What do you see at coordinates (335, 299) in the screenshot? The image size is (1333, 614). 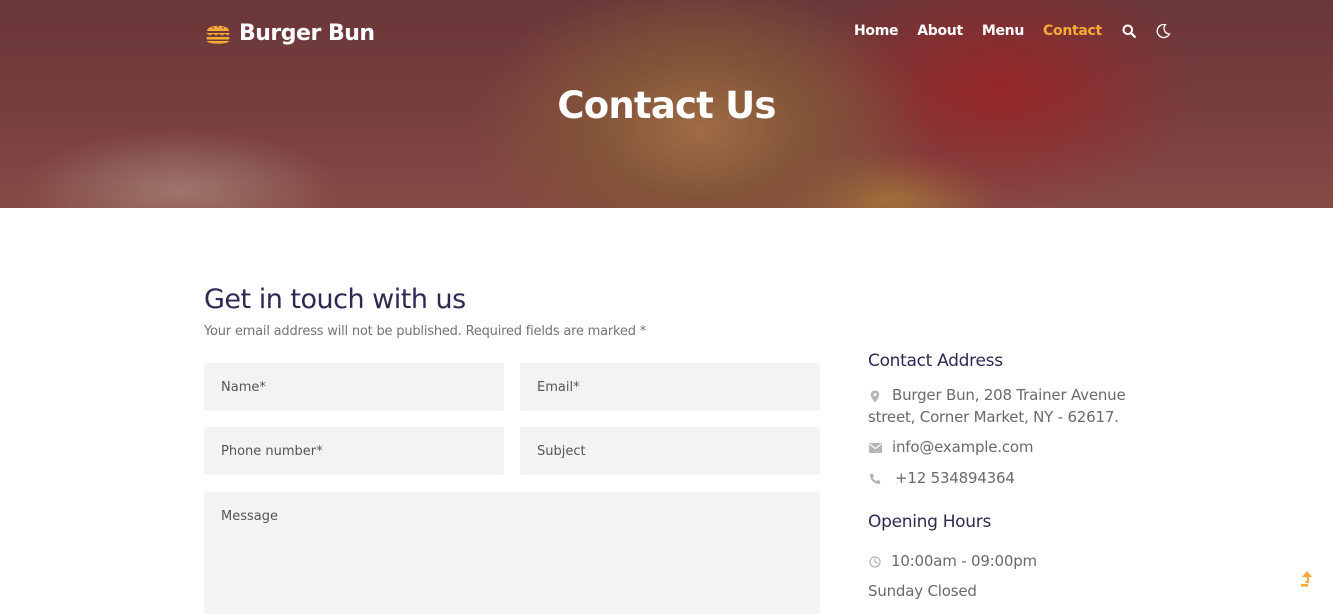 I see `form-title: Get in touch with us` at bounding box center [335, 299].